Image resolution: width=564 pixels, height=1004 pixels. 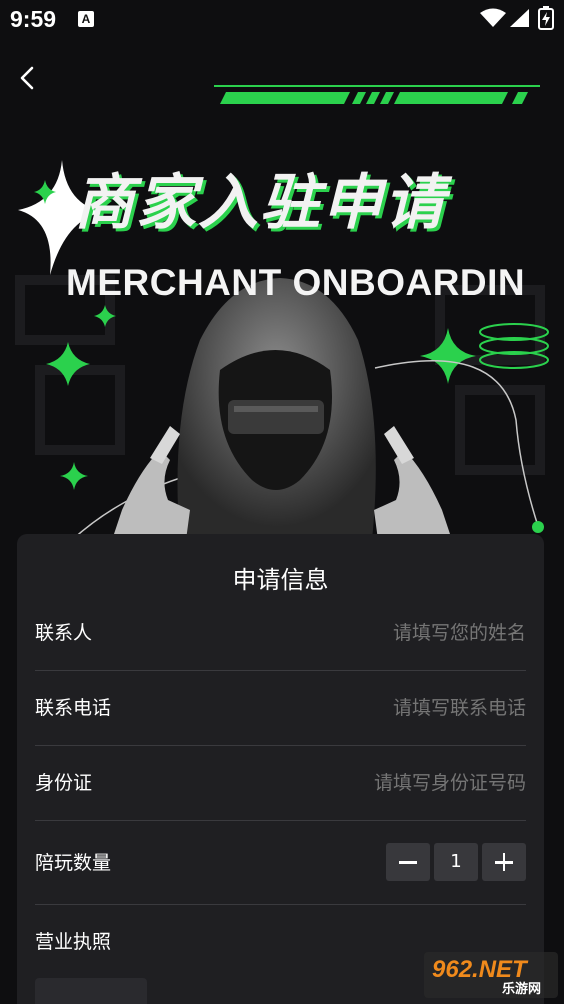 I want to click on back-button, so click(x=28, y=78).